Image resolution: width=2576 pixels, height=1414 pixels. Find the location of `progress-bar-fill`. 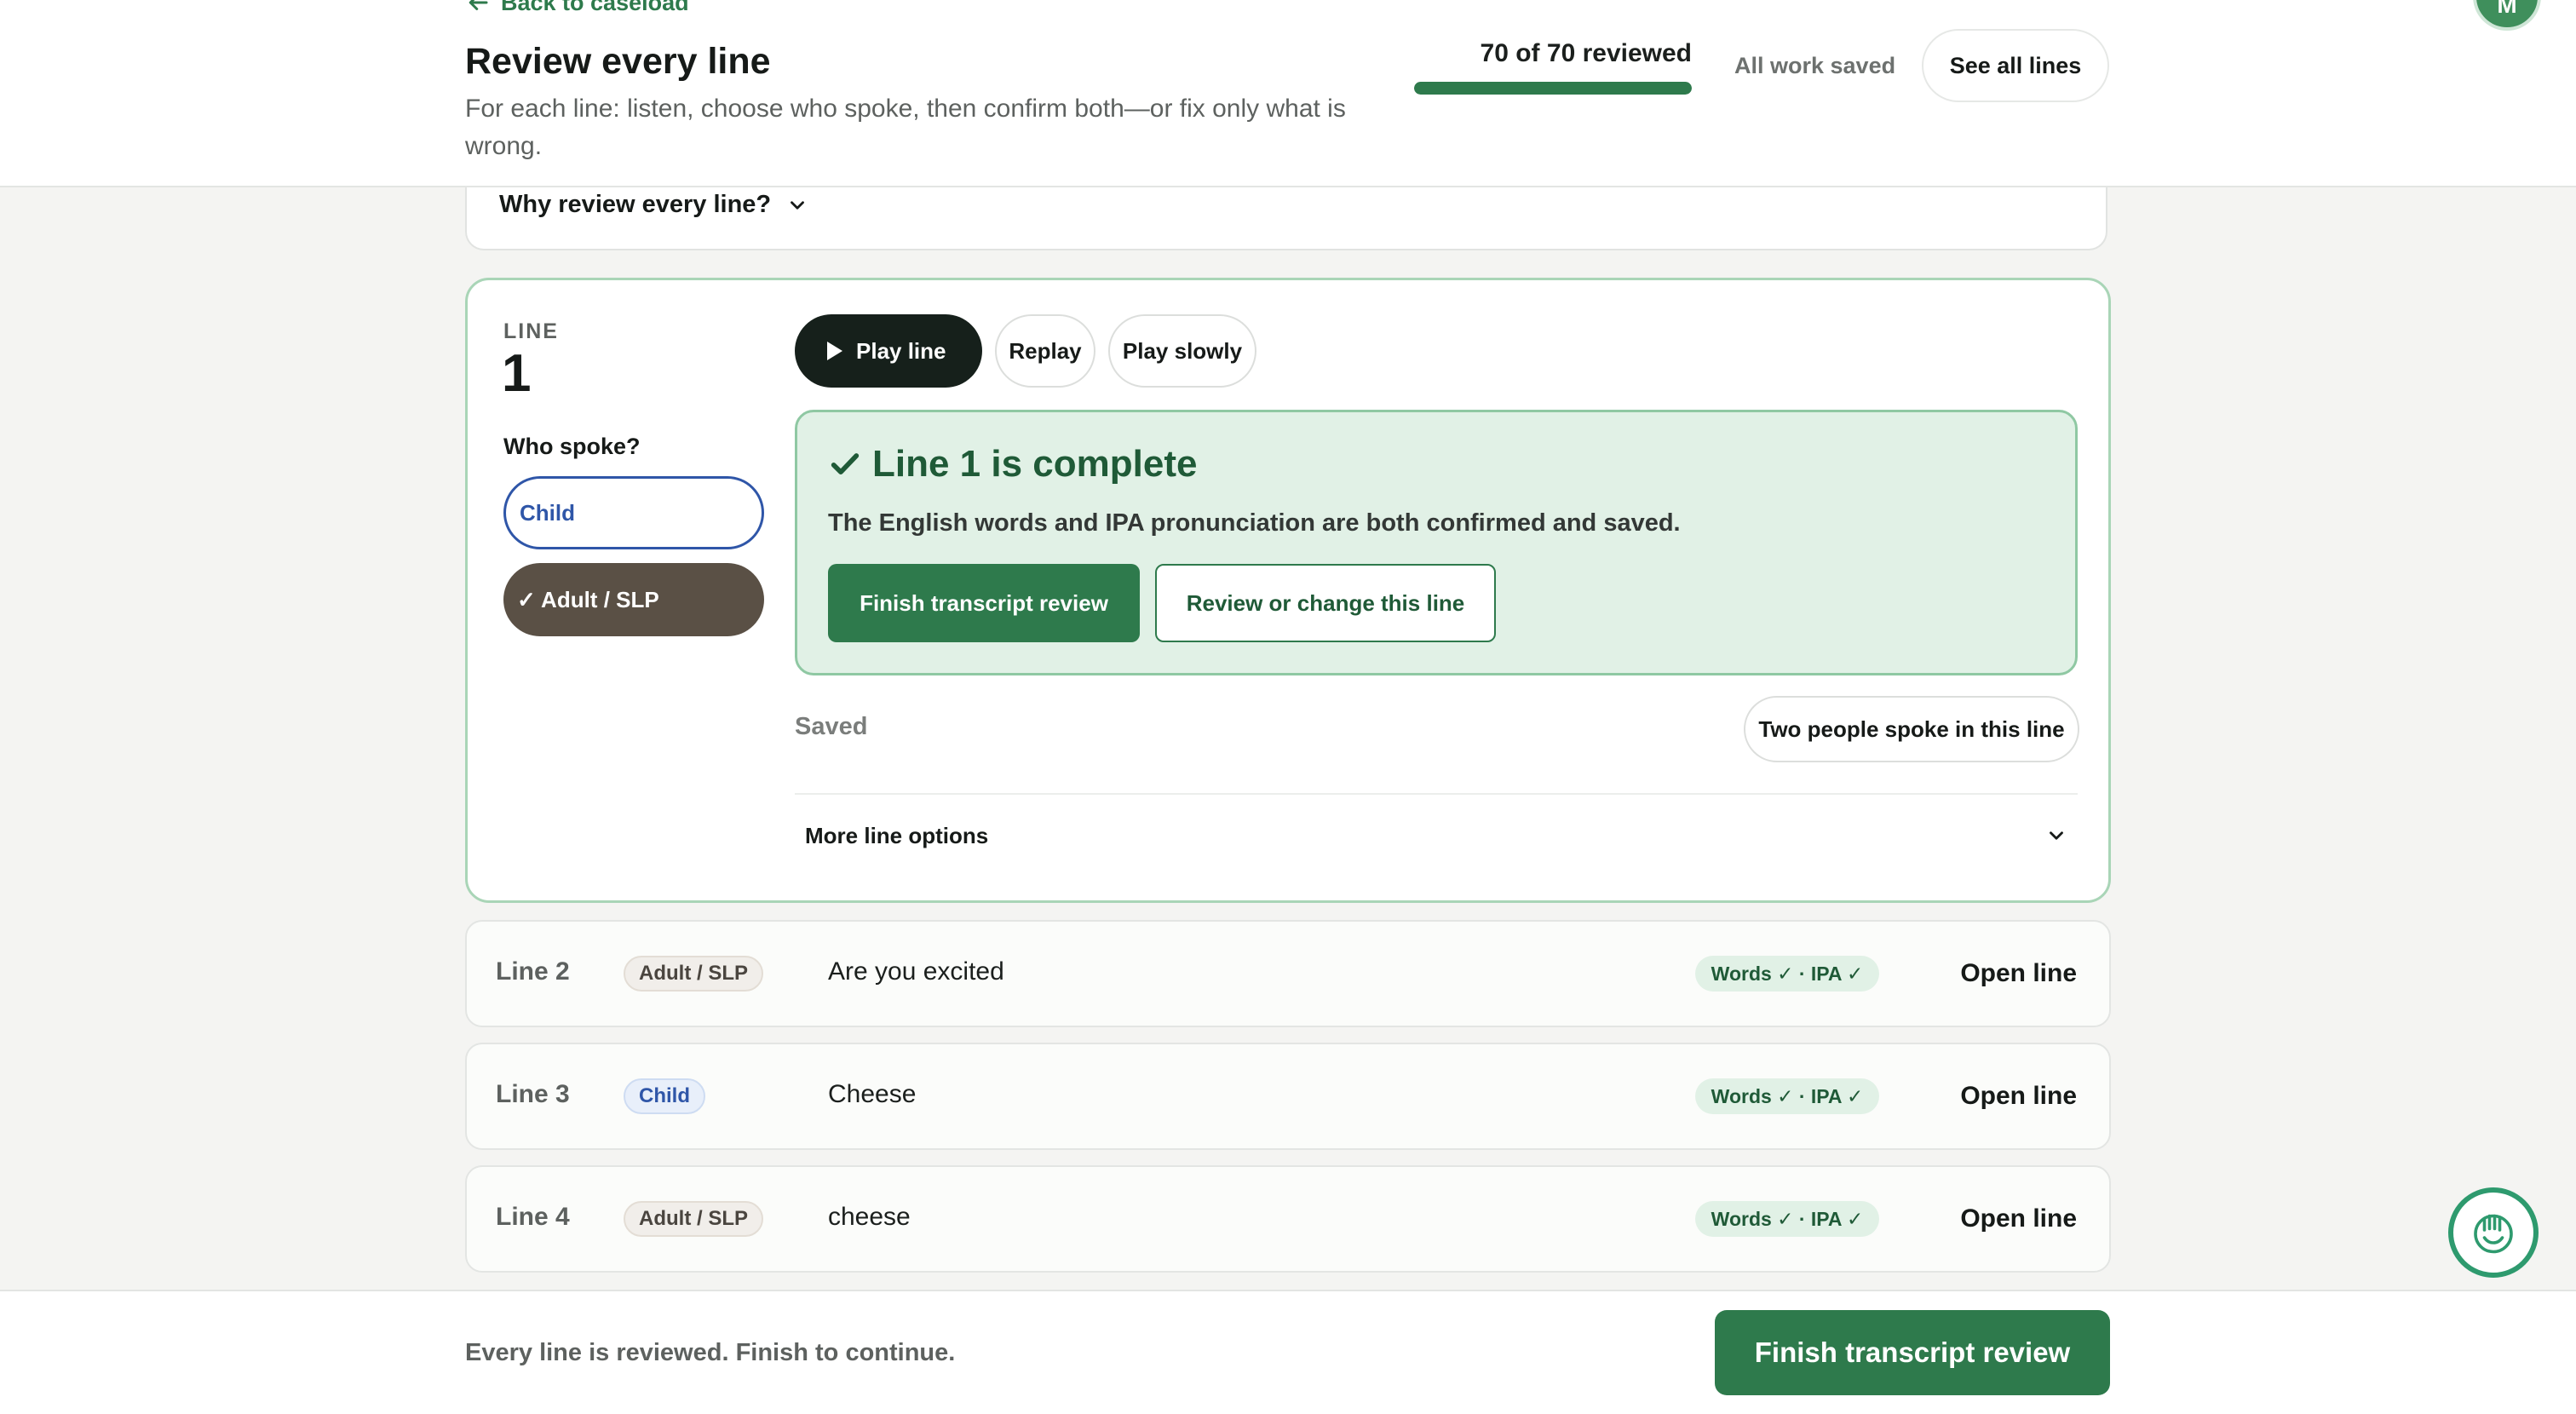

progress-bar-fill is located at coordinates (1553, 88).